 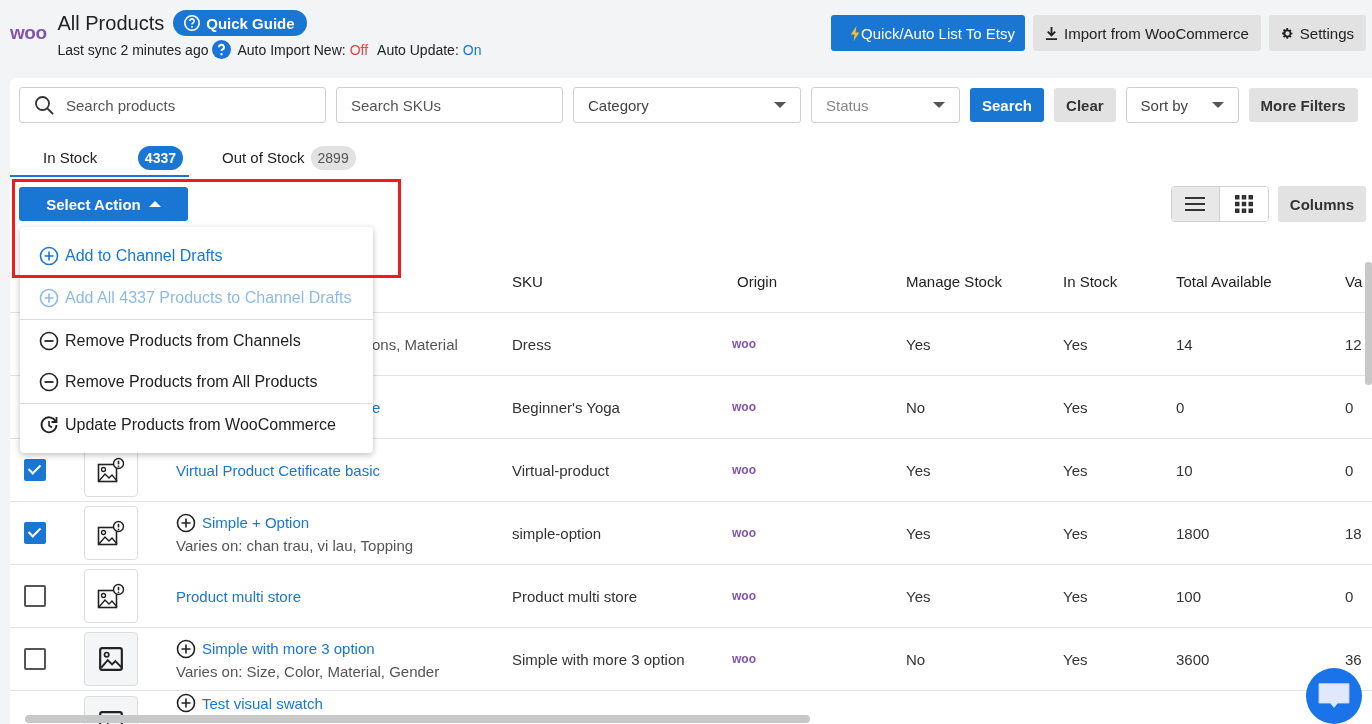 I want to click on woo-logo: woo, so click(x=28, y=33).